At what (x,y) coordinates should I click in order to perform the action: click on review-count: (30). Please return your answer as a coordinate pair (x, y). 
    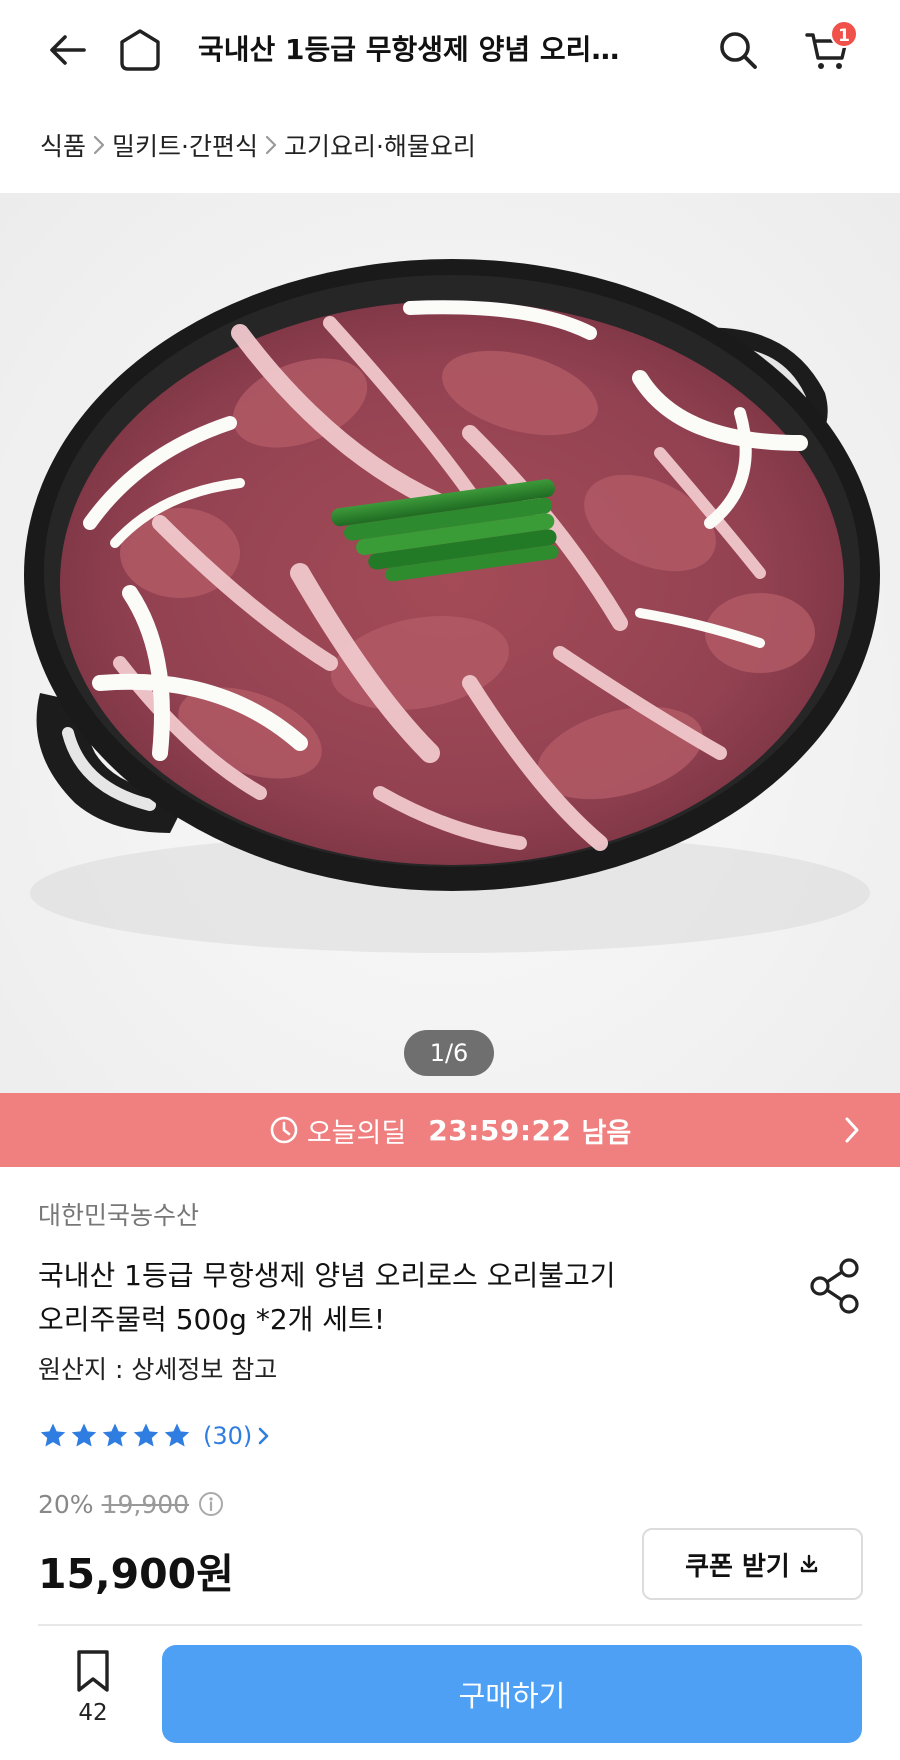
    Looking at the image, I should click on (227, 1436).